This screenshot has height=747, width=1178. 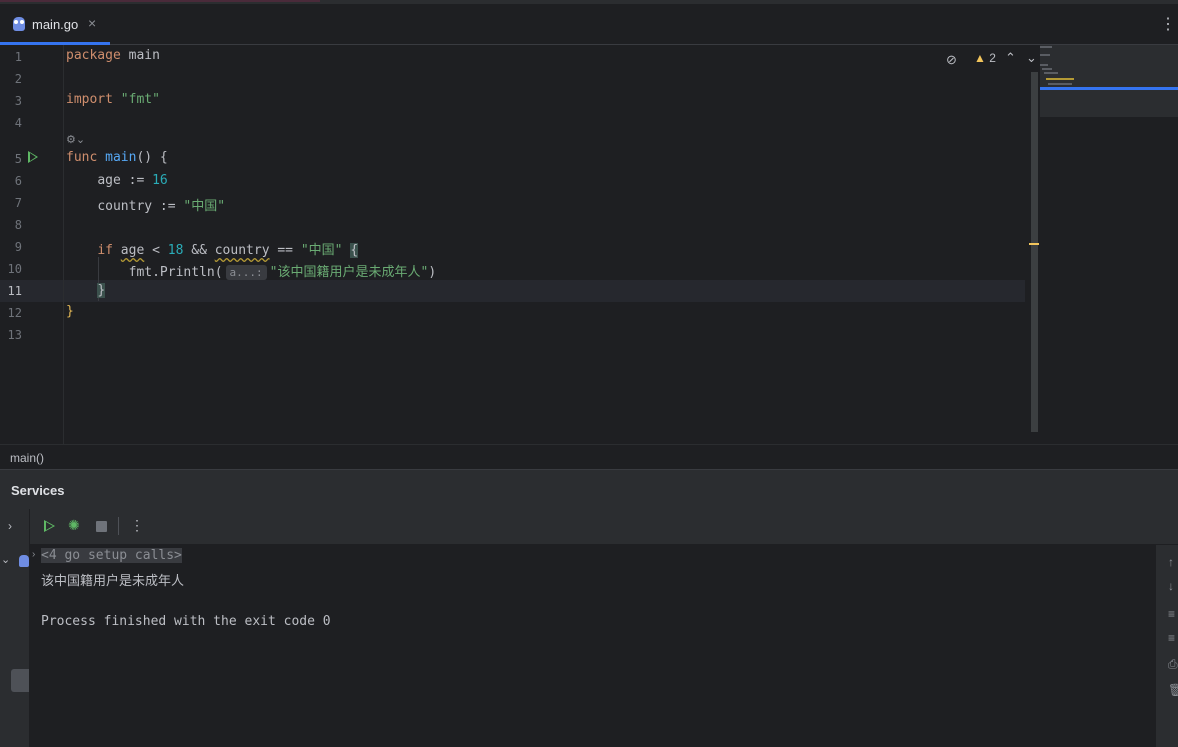 What do you see at coordinates (14, 313) in the screenshot?
I see `line-number: 12` at bounding box center [14, 313].